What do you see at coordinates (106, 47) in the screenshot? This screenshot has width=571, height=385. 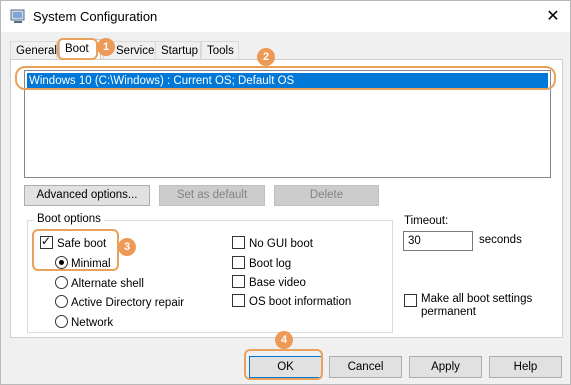 I see `step-marker-1: 1` at bounding box center [106, 47].